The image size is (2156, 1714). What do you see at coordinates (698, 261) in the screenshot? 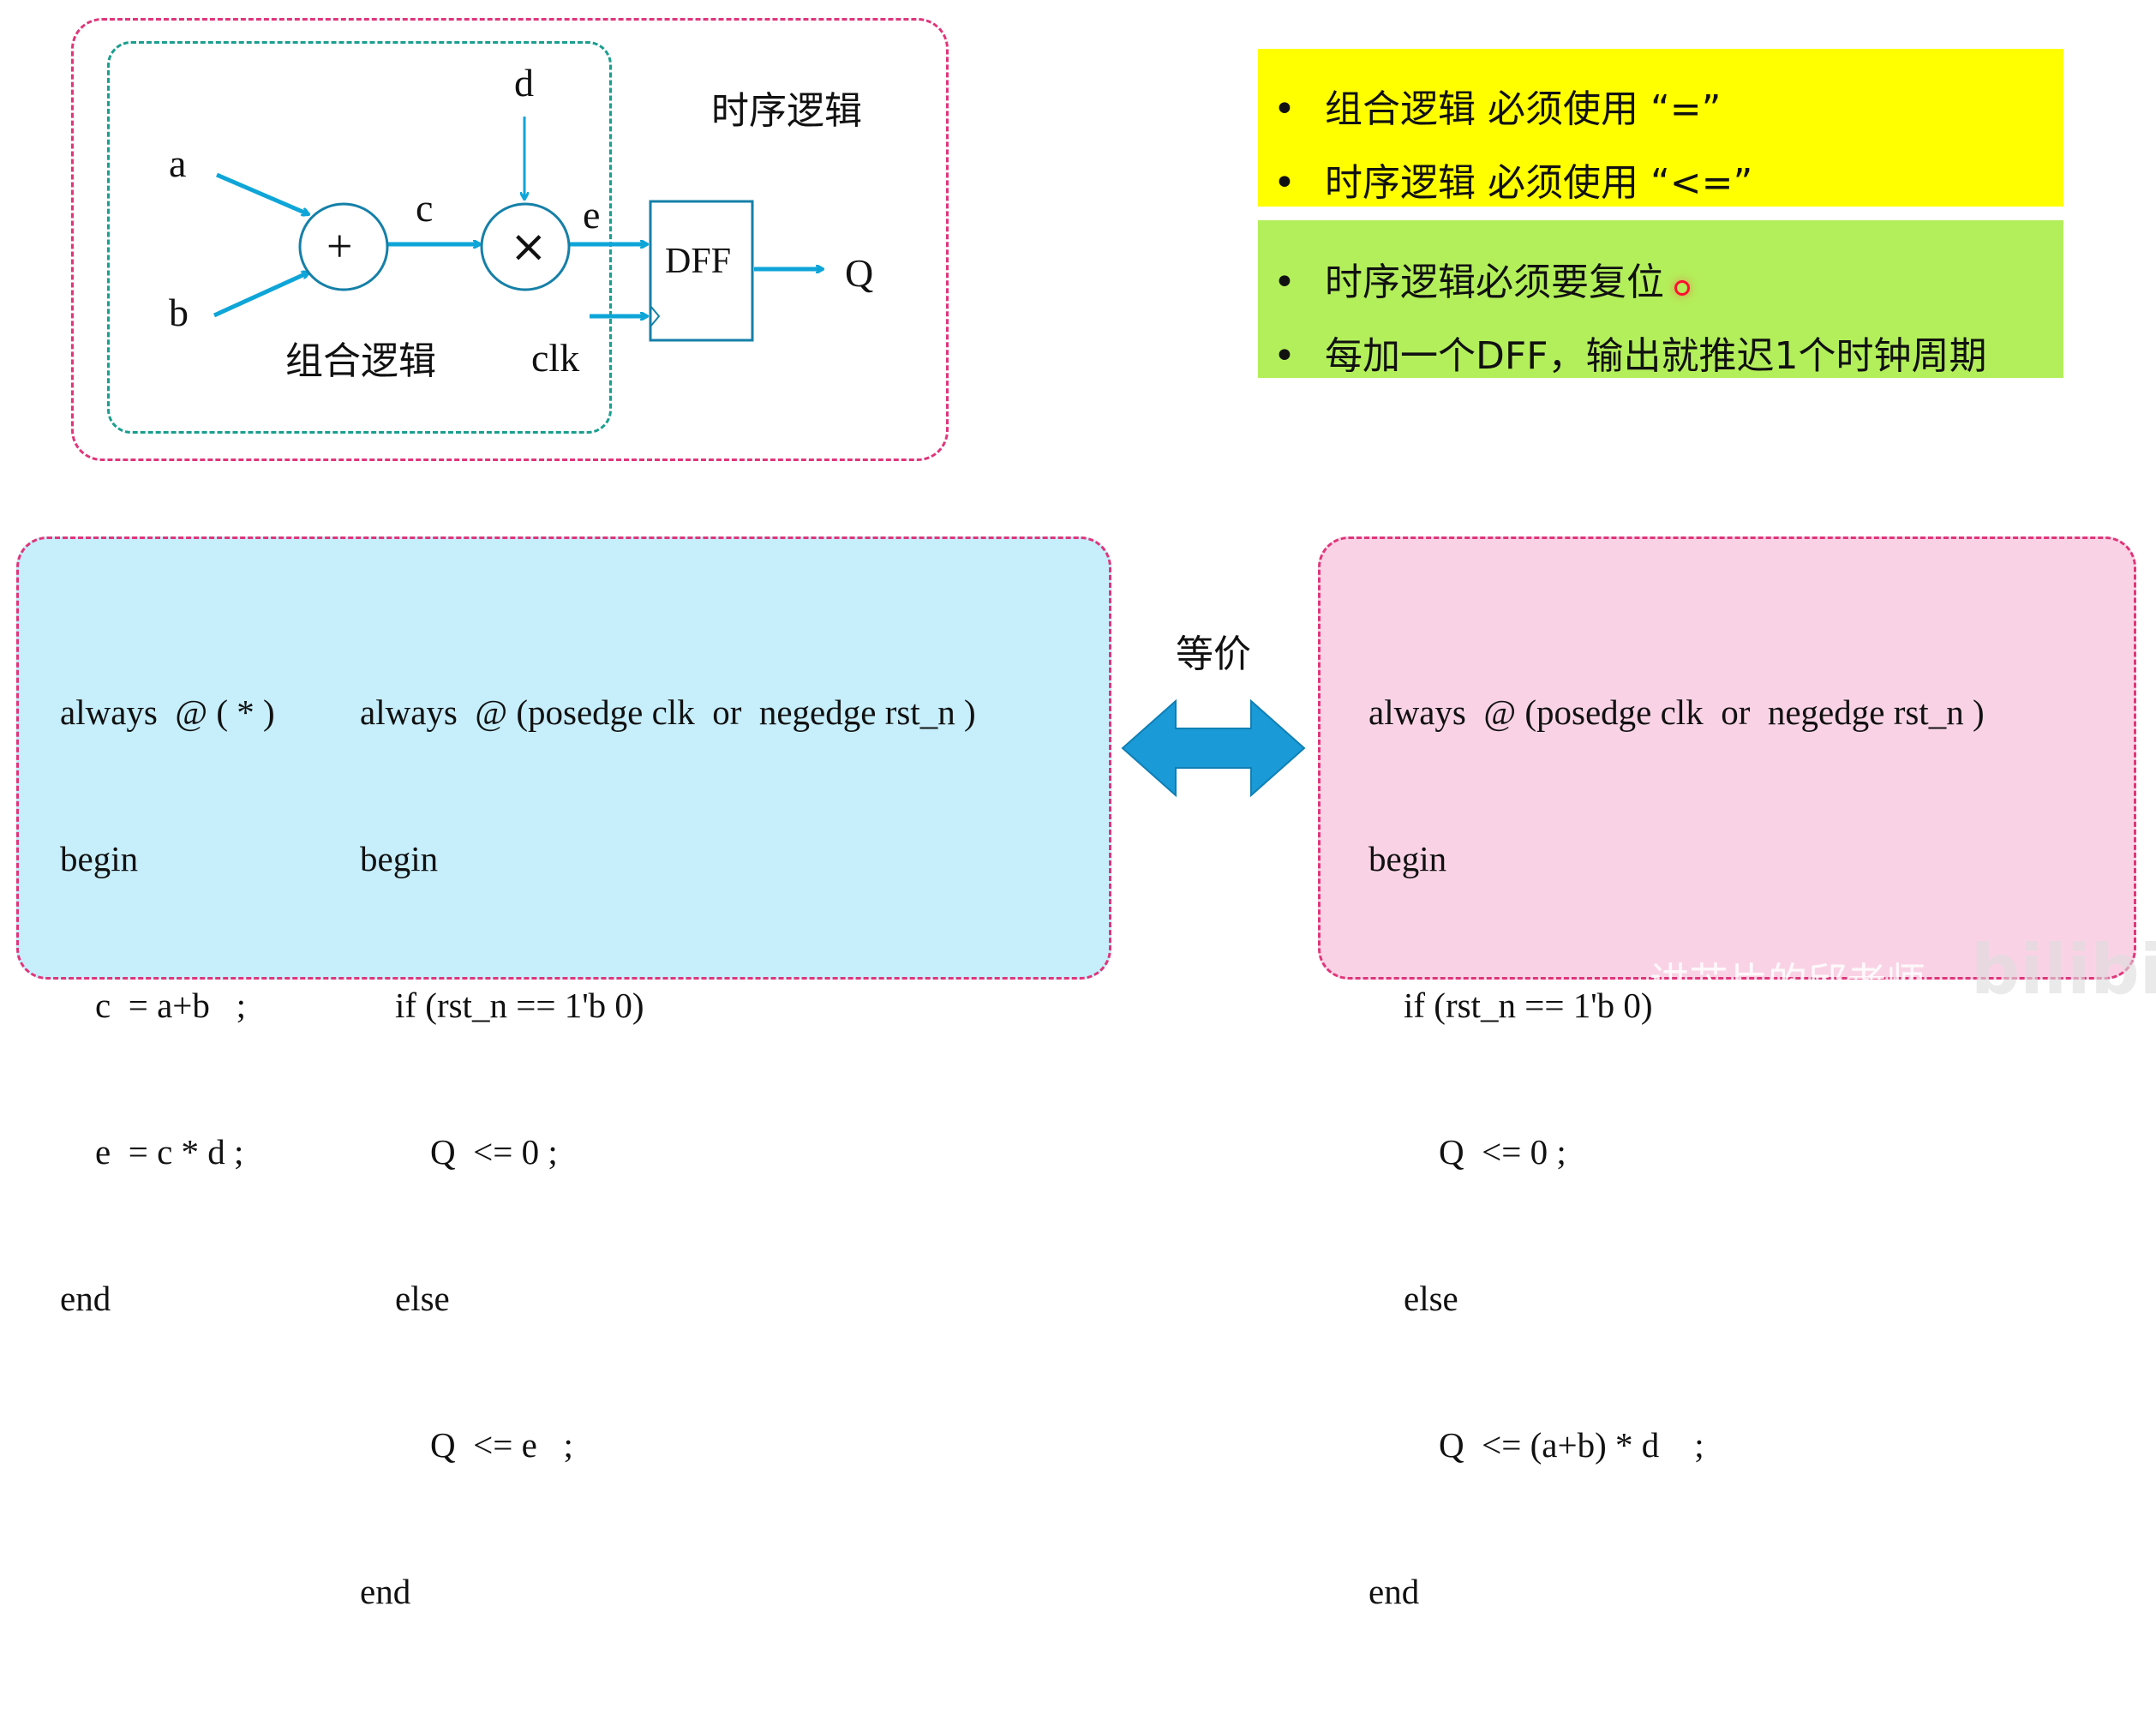
I see `dff-label: DFF` at bounding box center [698, 261].